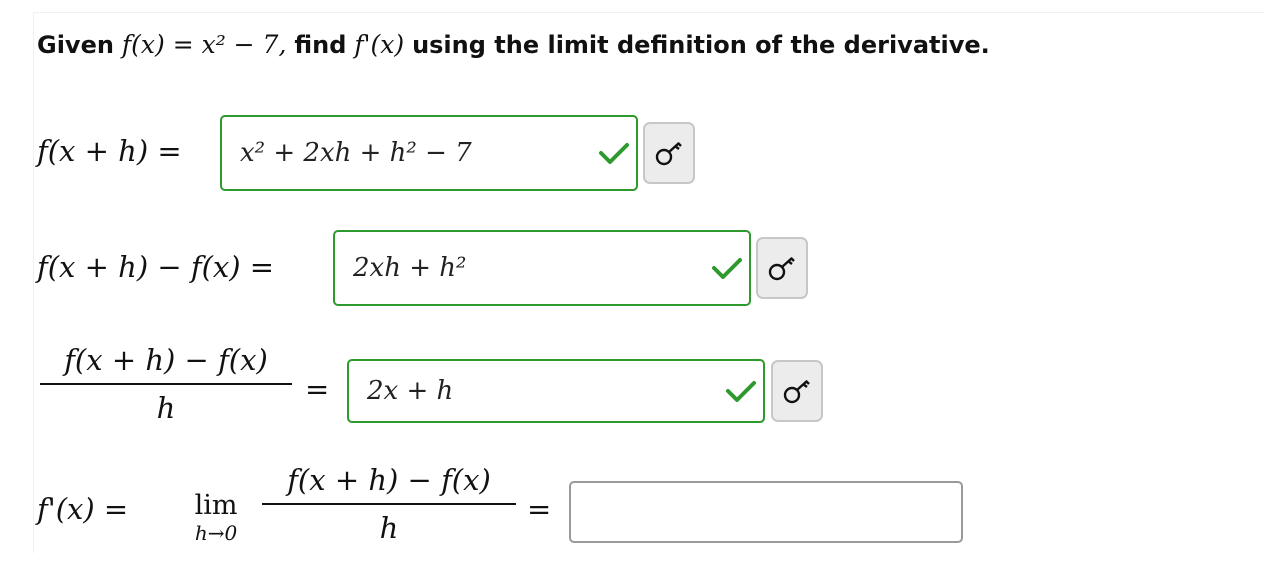 The width and height of the screenshot is (1270, 571). Describe the element at coordinates (539, 509) in the screenshot. I see `row4-equals: =` at that location.